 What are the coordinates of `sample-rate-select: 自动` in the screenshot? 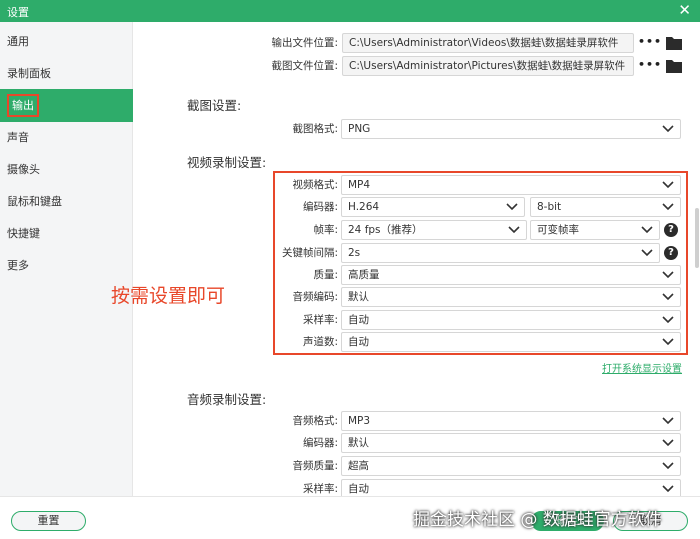 It's located at (511, 320).